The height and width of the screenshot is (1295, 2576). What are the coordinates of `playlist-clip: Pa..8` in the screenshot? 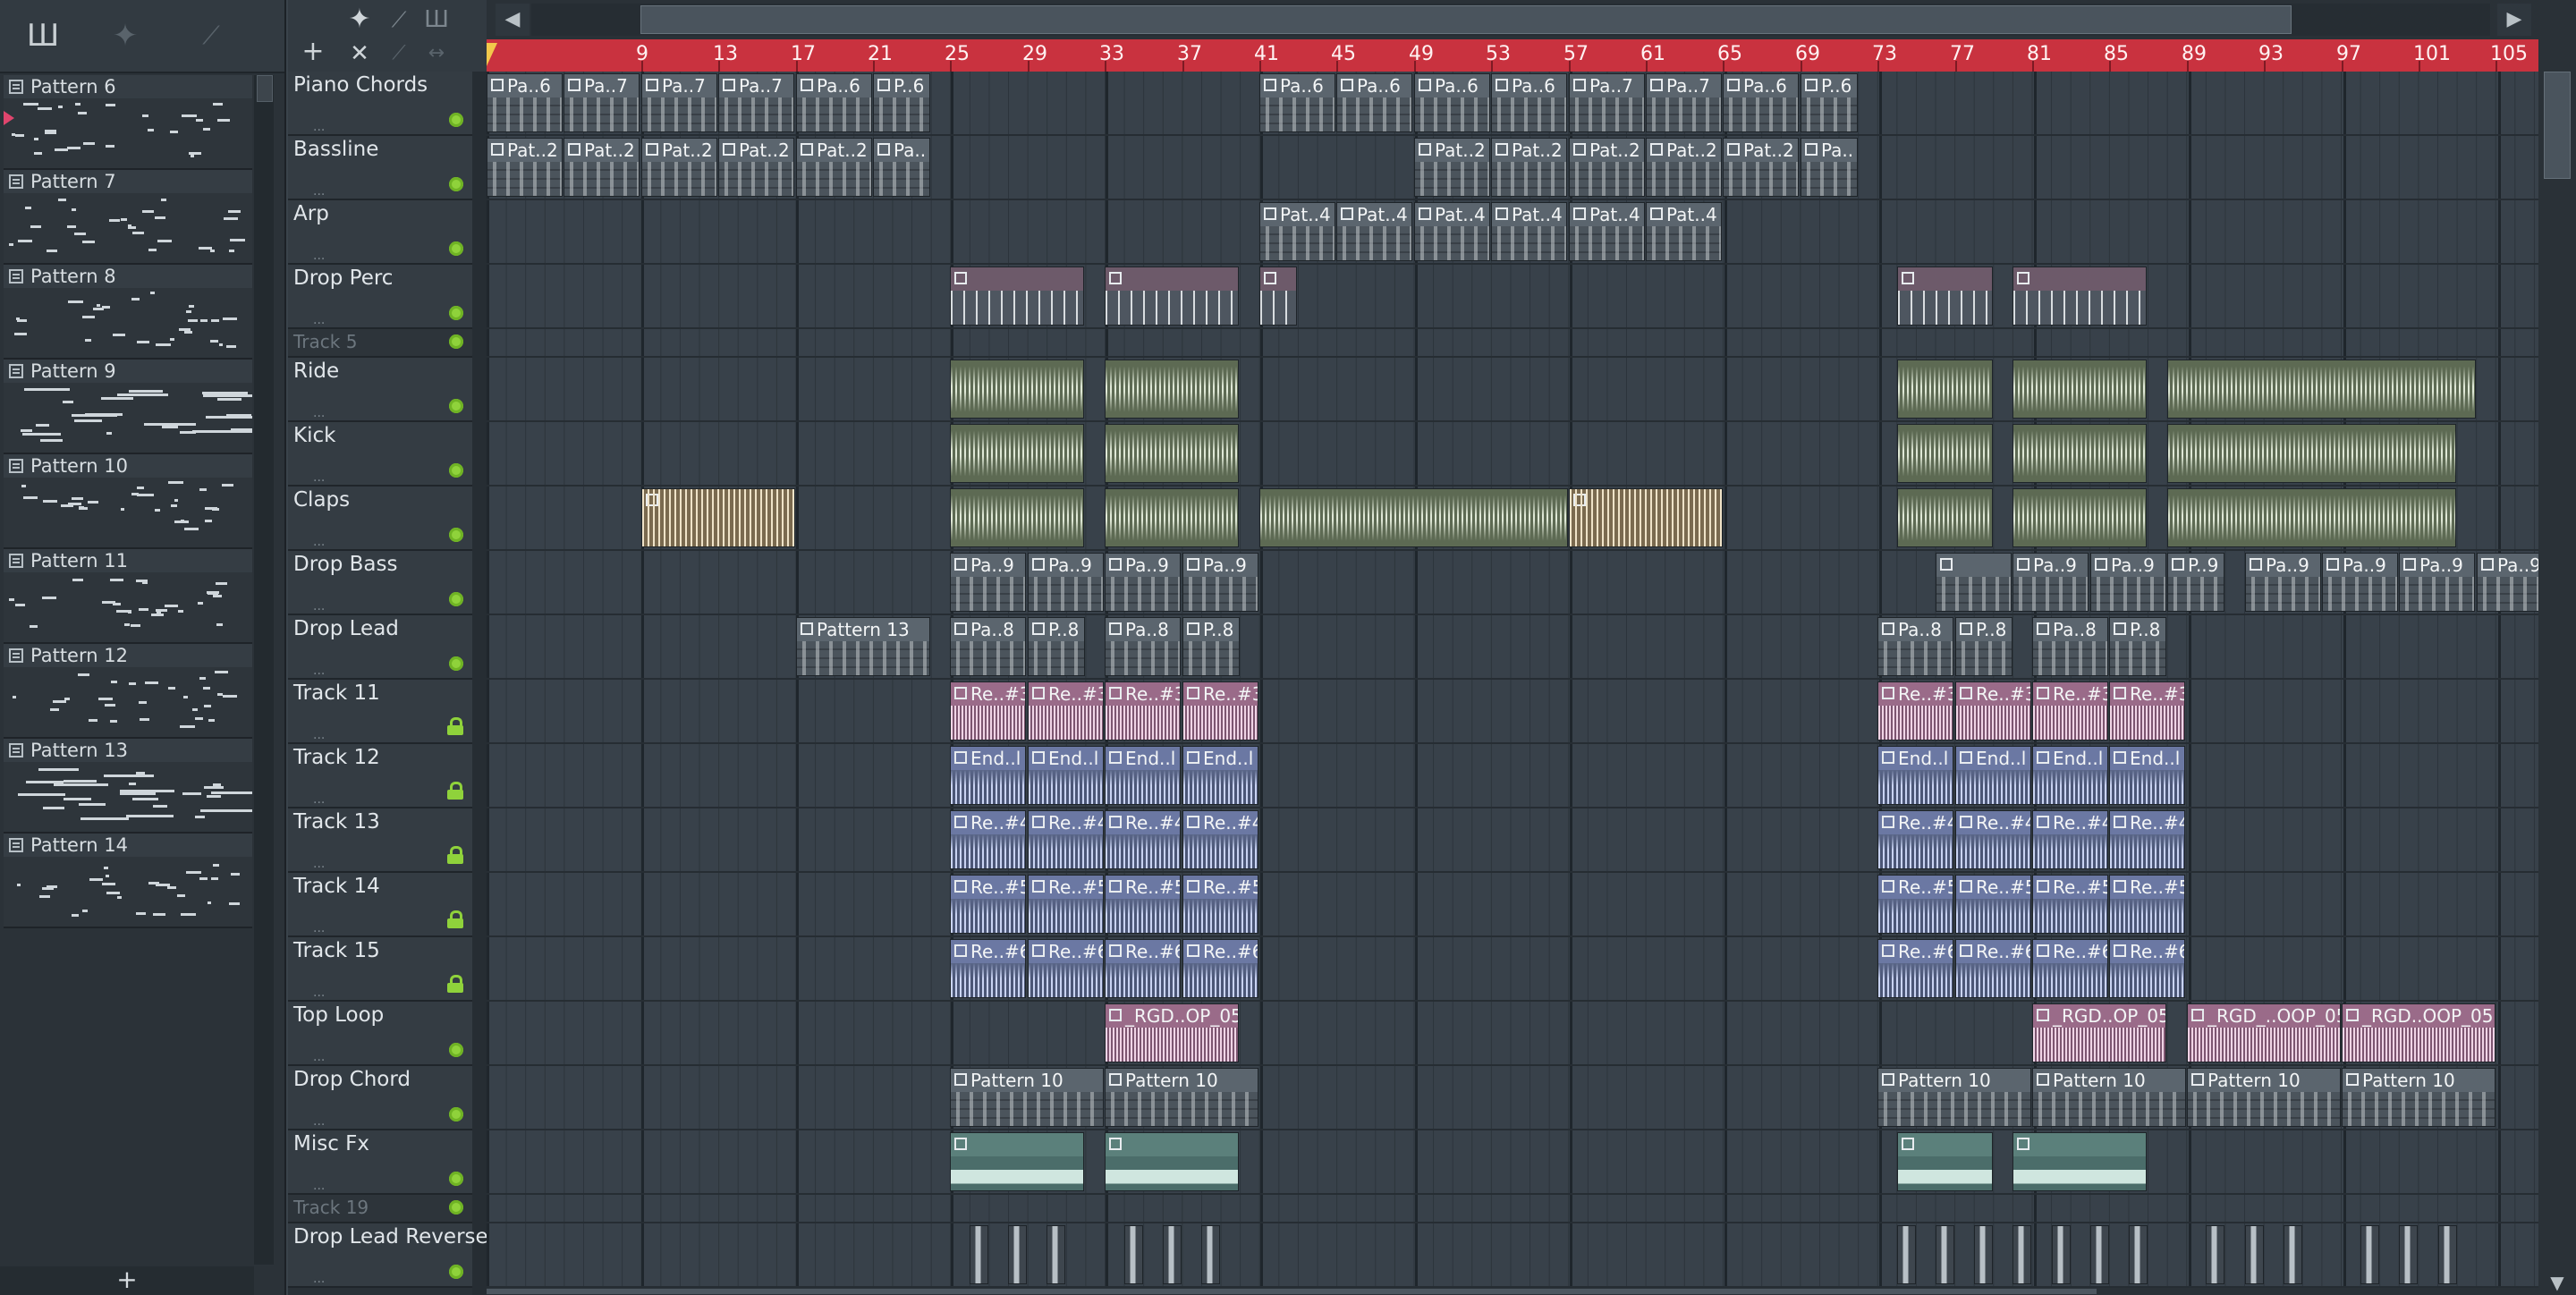 It's located at (1915, 646).